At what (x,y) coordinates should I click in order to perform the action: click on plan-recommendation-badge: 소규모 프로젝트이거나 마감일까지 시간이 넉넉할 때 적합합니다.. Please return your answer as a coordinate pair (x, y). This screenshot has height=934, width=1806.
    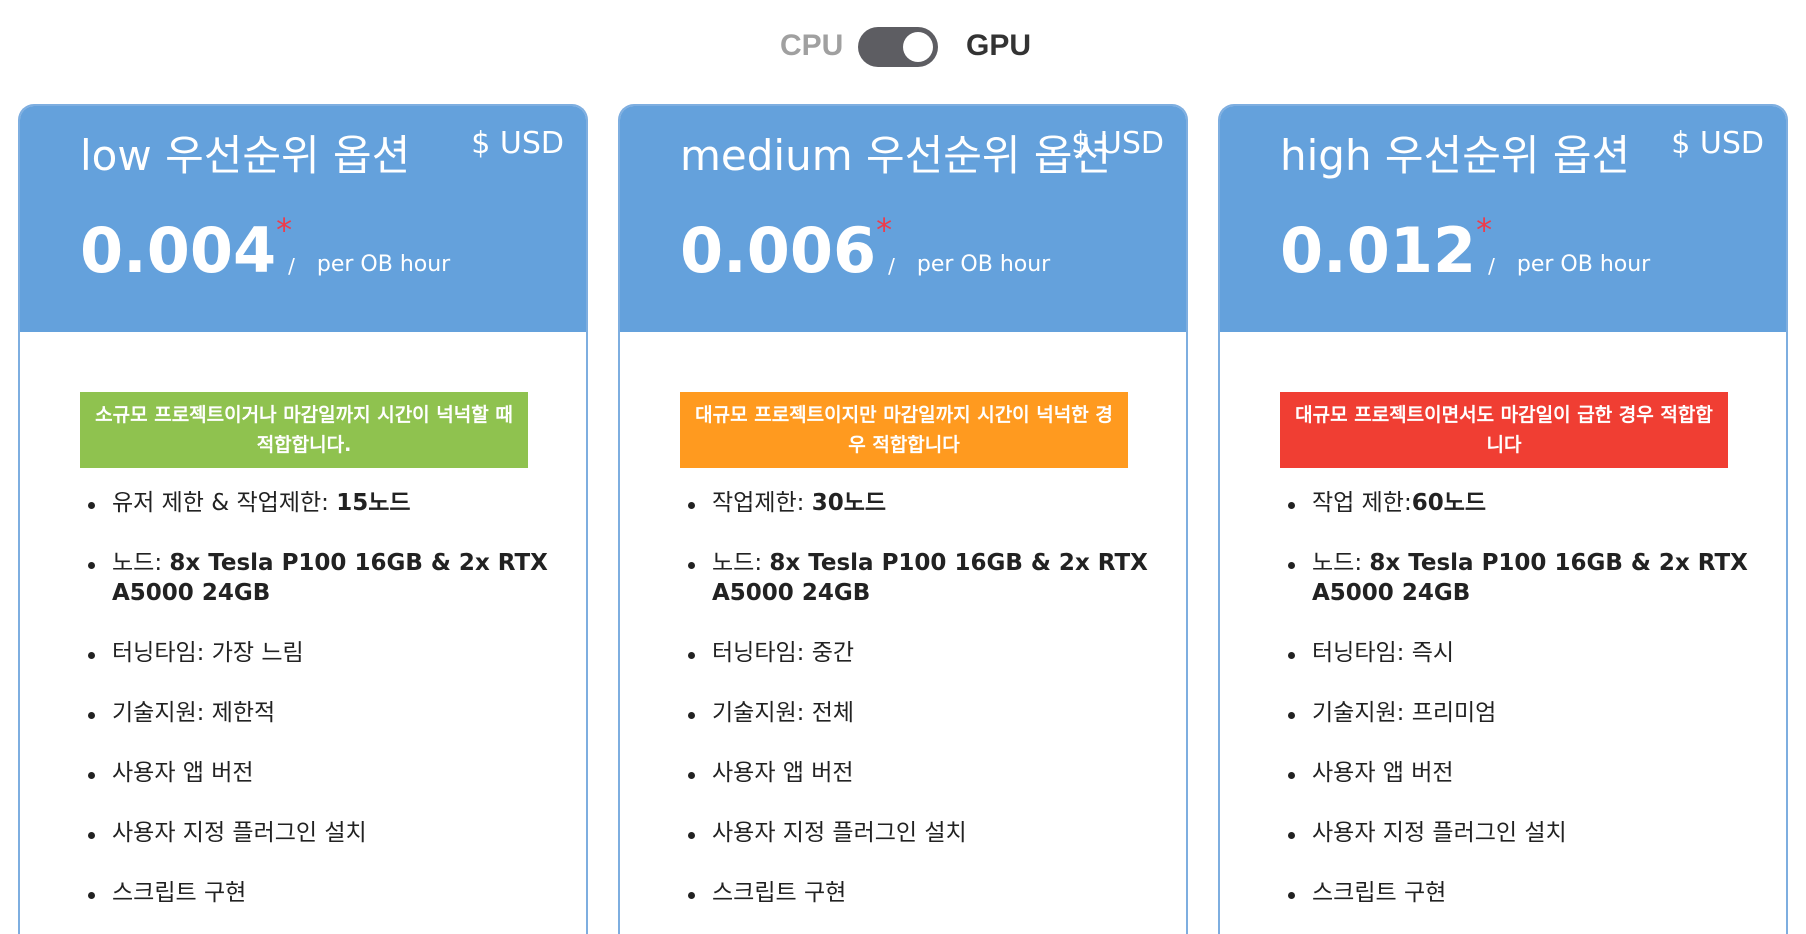
    Looking at the image, I should click on (304, 430).